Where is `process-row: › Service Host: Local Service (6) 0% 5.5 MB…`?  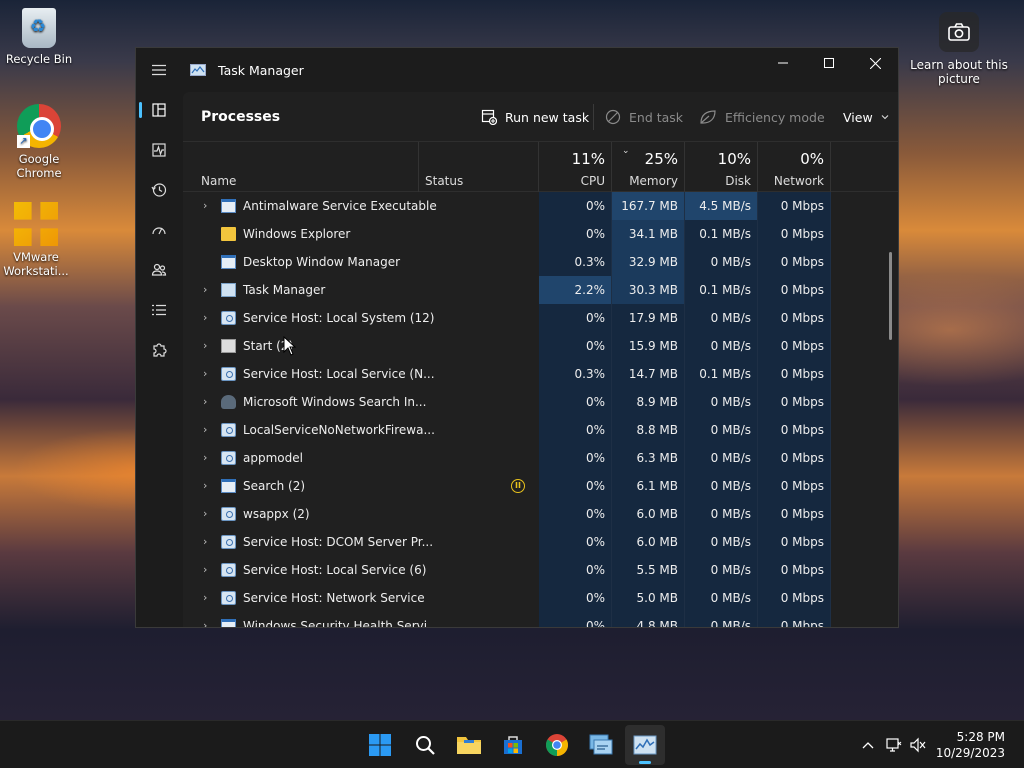
process-row: › Service Host: Local Service (6) 0% 5.5 MB… is located at coordinates (540, 570).